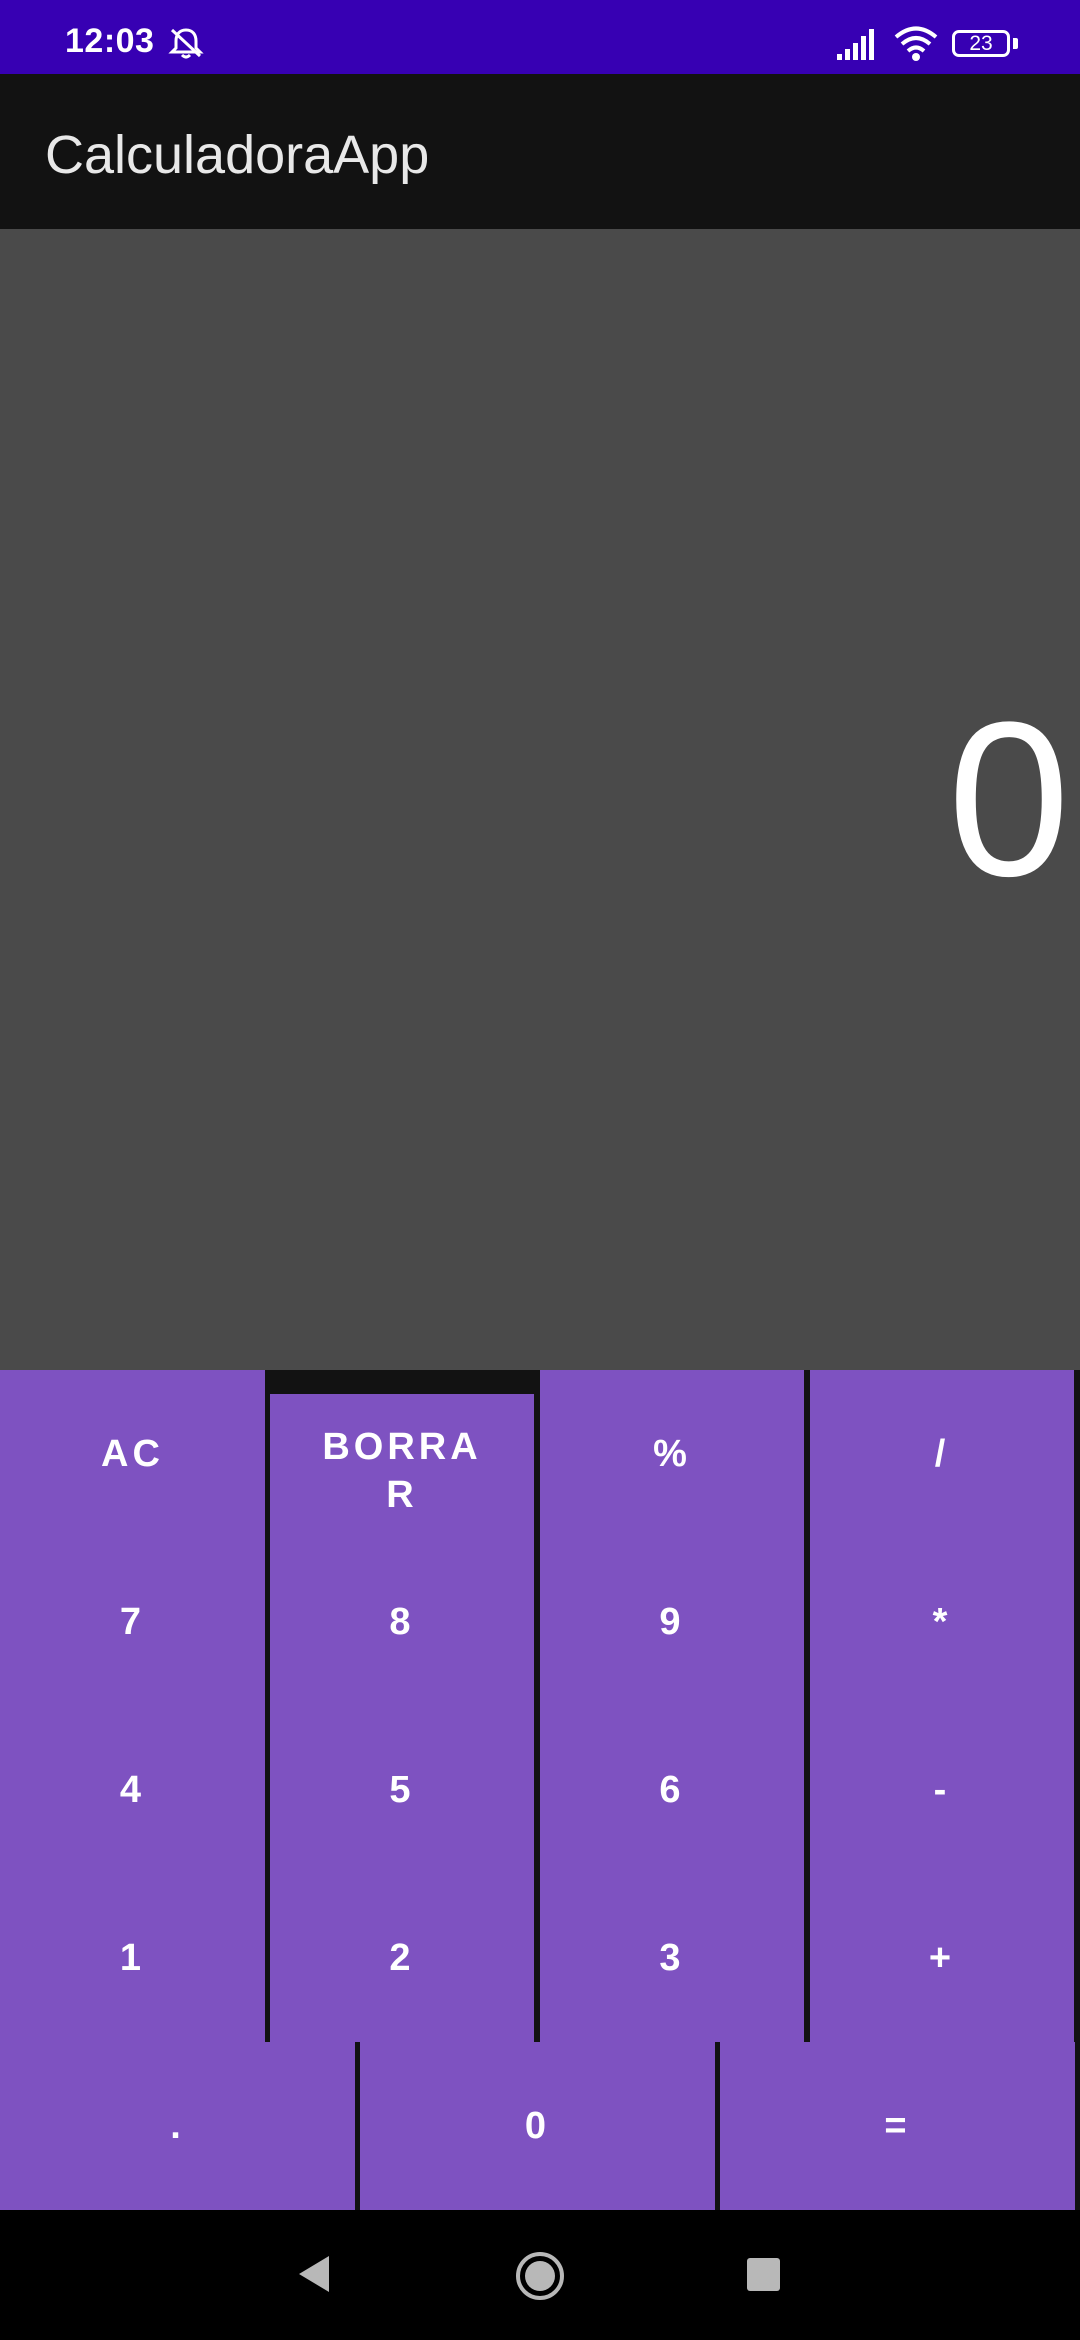 This screenshot has width=1080, height=2340. I want to click on divide-button-label: /, so click(942, 1453).